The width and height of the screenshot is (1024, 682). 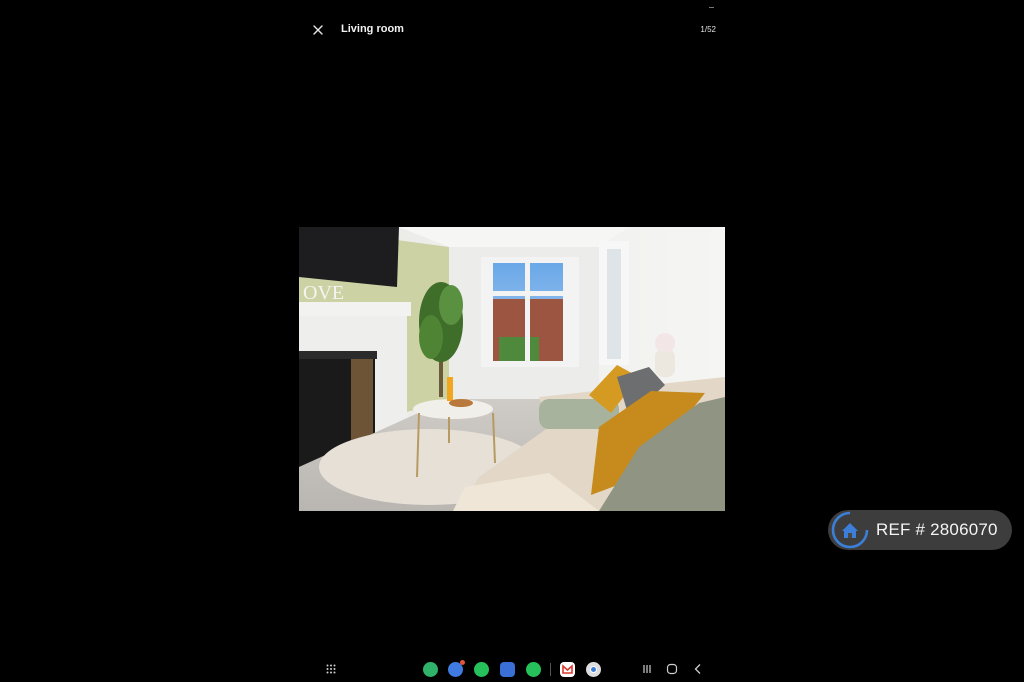 I want to click on house-refresh-icon, so click(x=850, y=530).